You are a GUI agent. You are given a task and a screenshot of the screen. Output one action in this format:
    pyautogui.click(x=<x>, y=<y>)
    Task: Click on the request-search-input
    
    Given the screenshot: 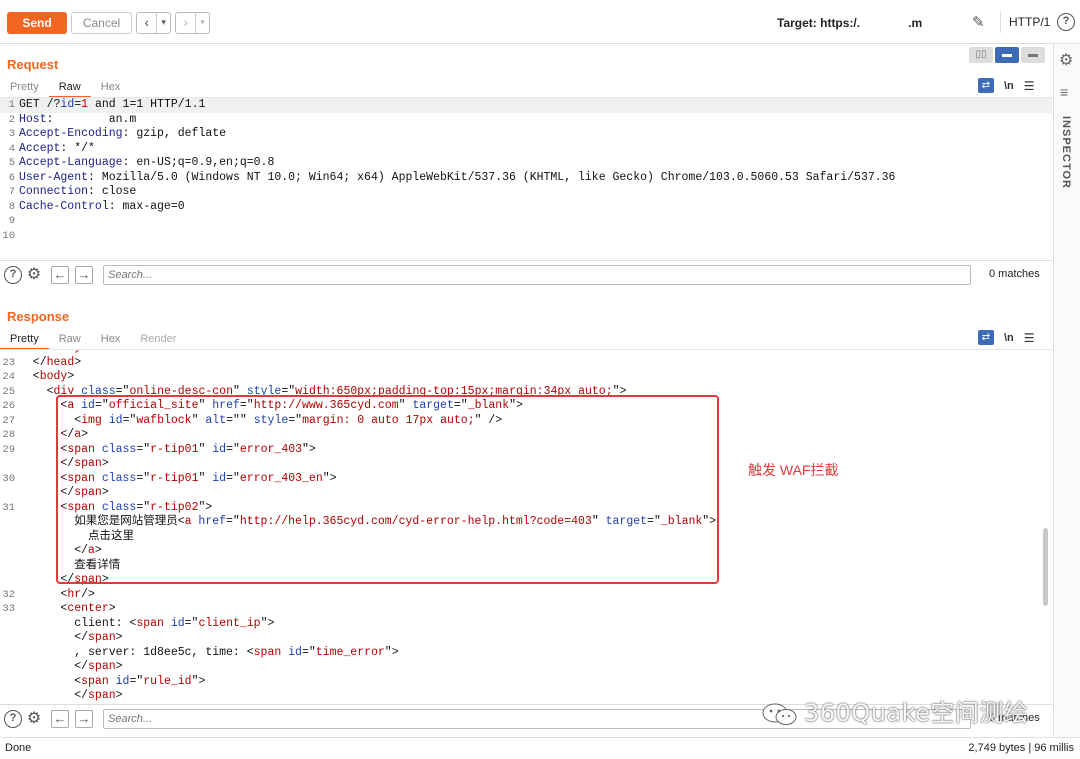 What is the action you would take?
    pyautogui.click(x=537, y=275)
    